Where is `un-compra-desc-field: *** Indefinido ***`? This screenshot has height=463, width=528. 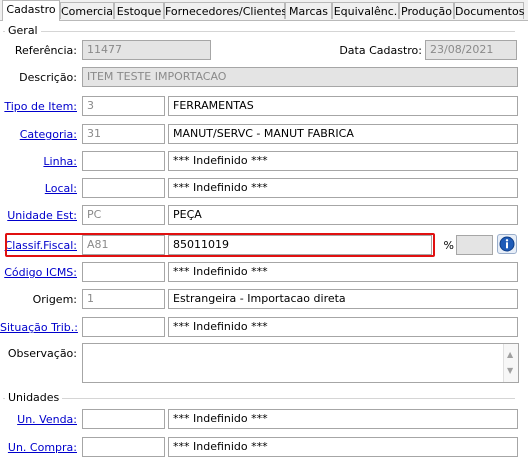
un-compra-desc-field: *** Indefinido *** is located at coordinates (343, 447).